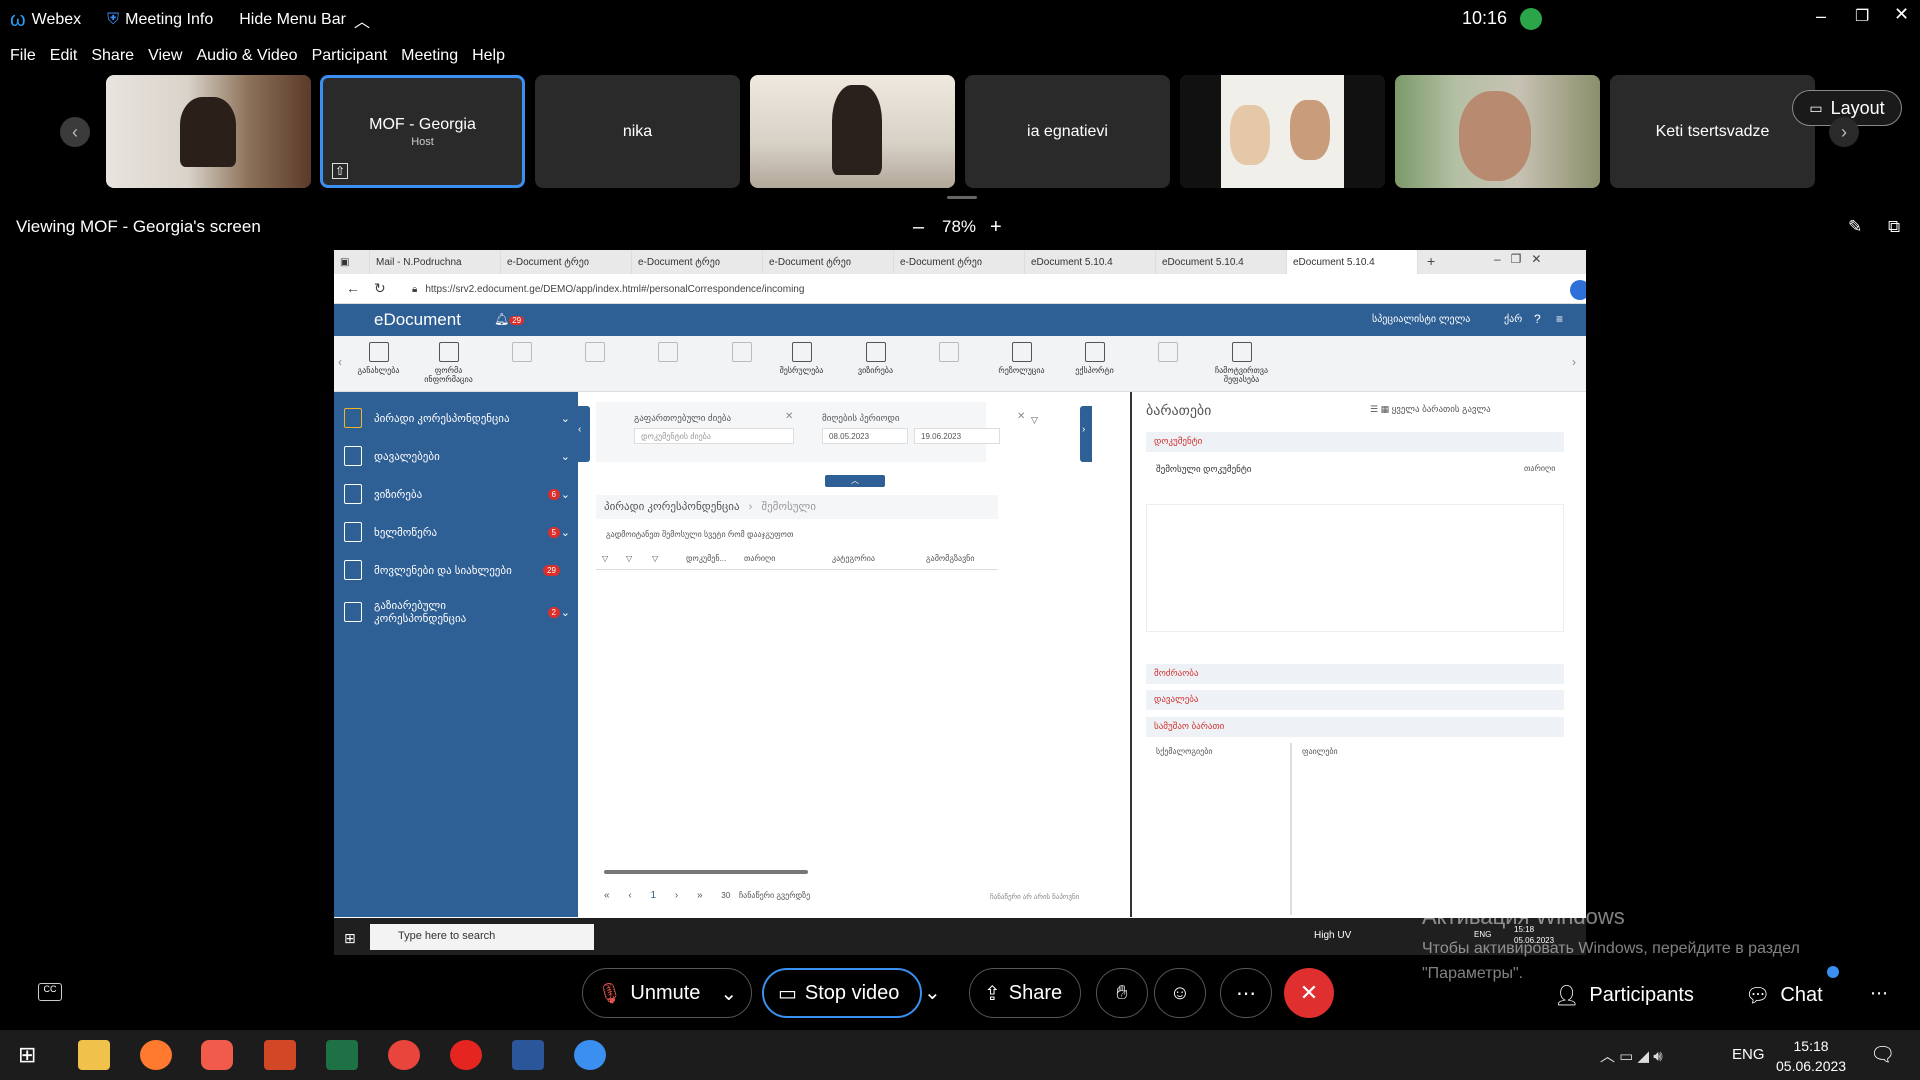  Describe the element at coordinates (404, 1055) in the screenshot. I see `chrome-icon` at that location.